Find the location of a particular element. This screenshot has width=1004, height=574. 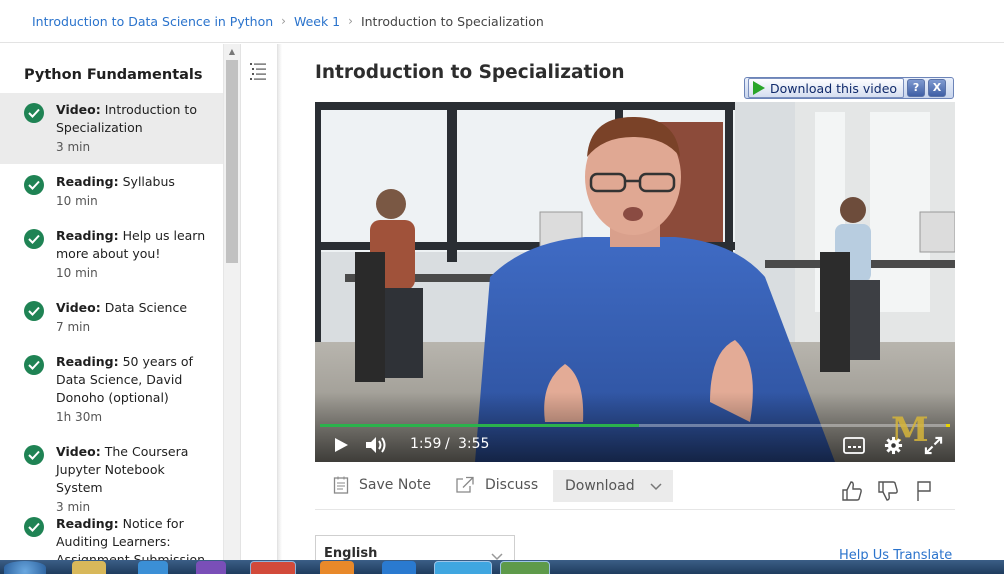

discuss-button: Discuss is located at coordinates (496, 485).